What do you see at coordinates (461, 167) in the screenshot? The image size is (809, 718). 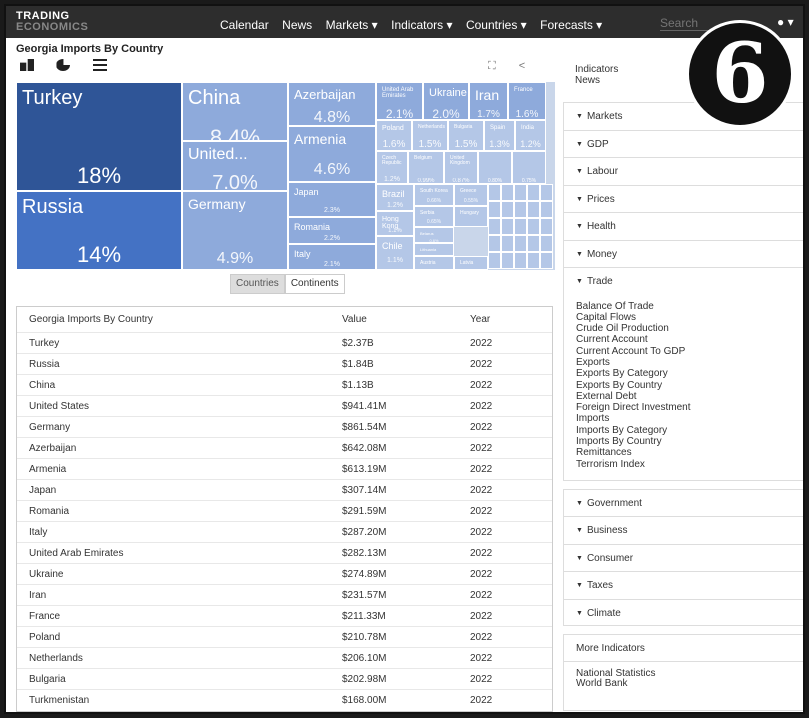 I see `treemap-tile: United Kingdom 0.87%` at bounding box center [461, 167].